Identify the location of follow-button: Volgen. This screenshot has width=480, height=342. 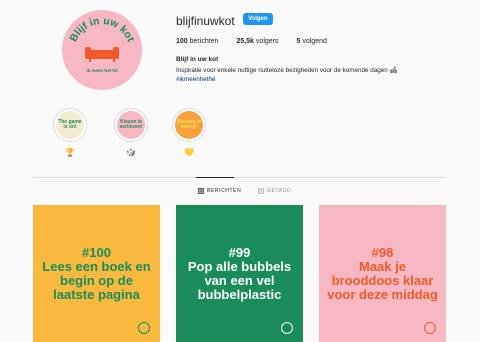
(258, 19).